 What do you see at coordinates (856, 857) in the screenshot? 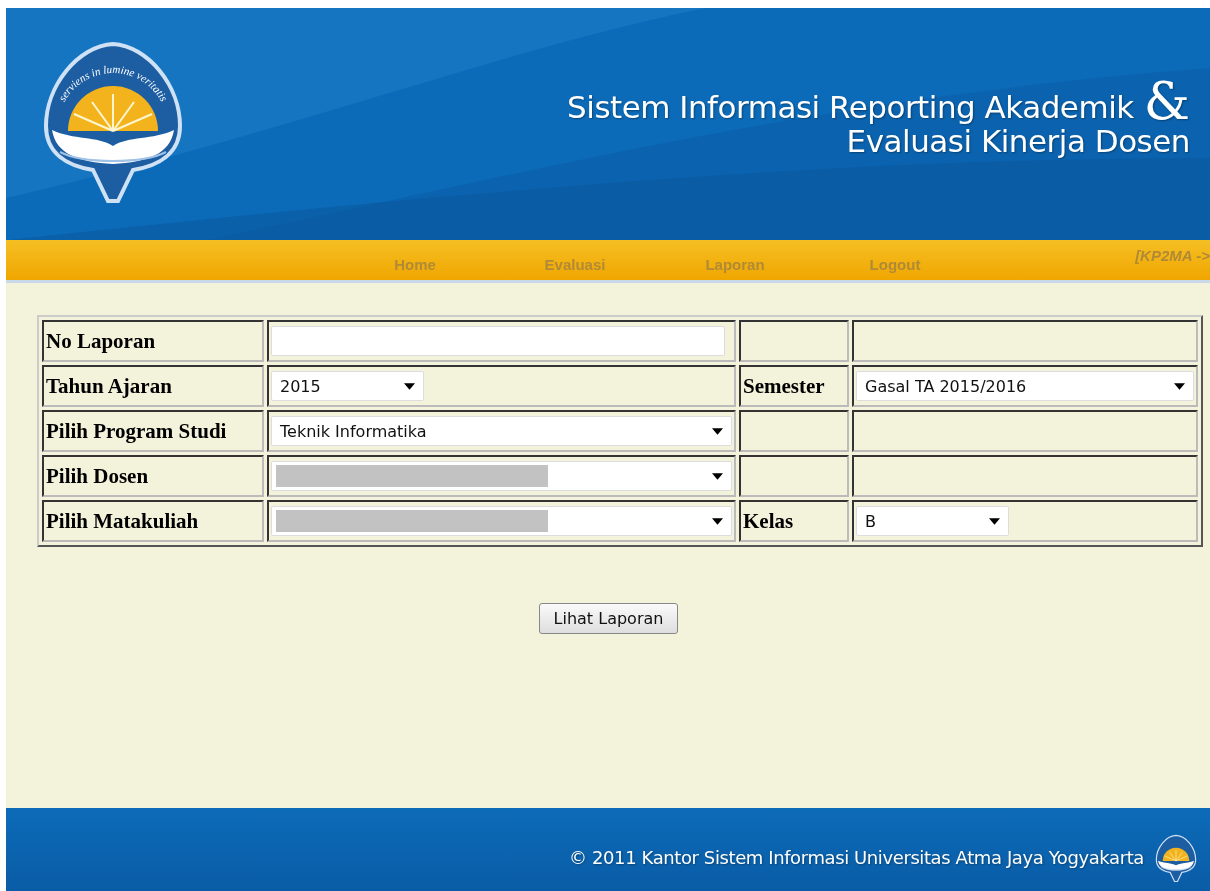
I see `copyright-text: © 2011 Kantor Sistem Informasi Universitas Atma Jaya Yogyakarta` at bounding box center [856, 857].